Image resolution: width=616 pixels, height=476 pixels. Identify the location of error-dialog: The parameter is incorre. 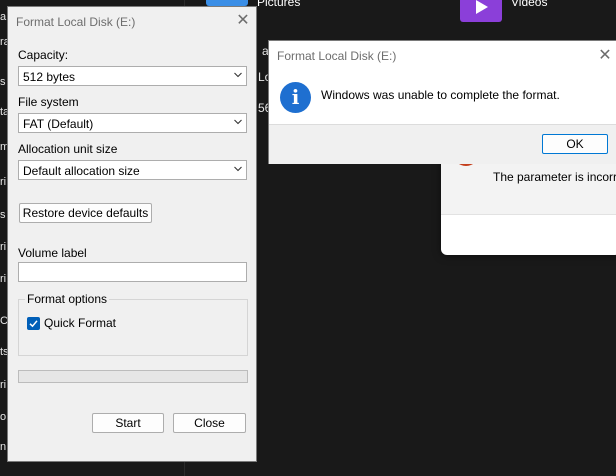
(528, 202).